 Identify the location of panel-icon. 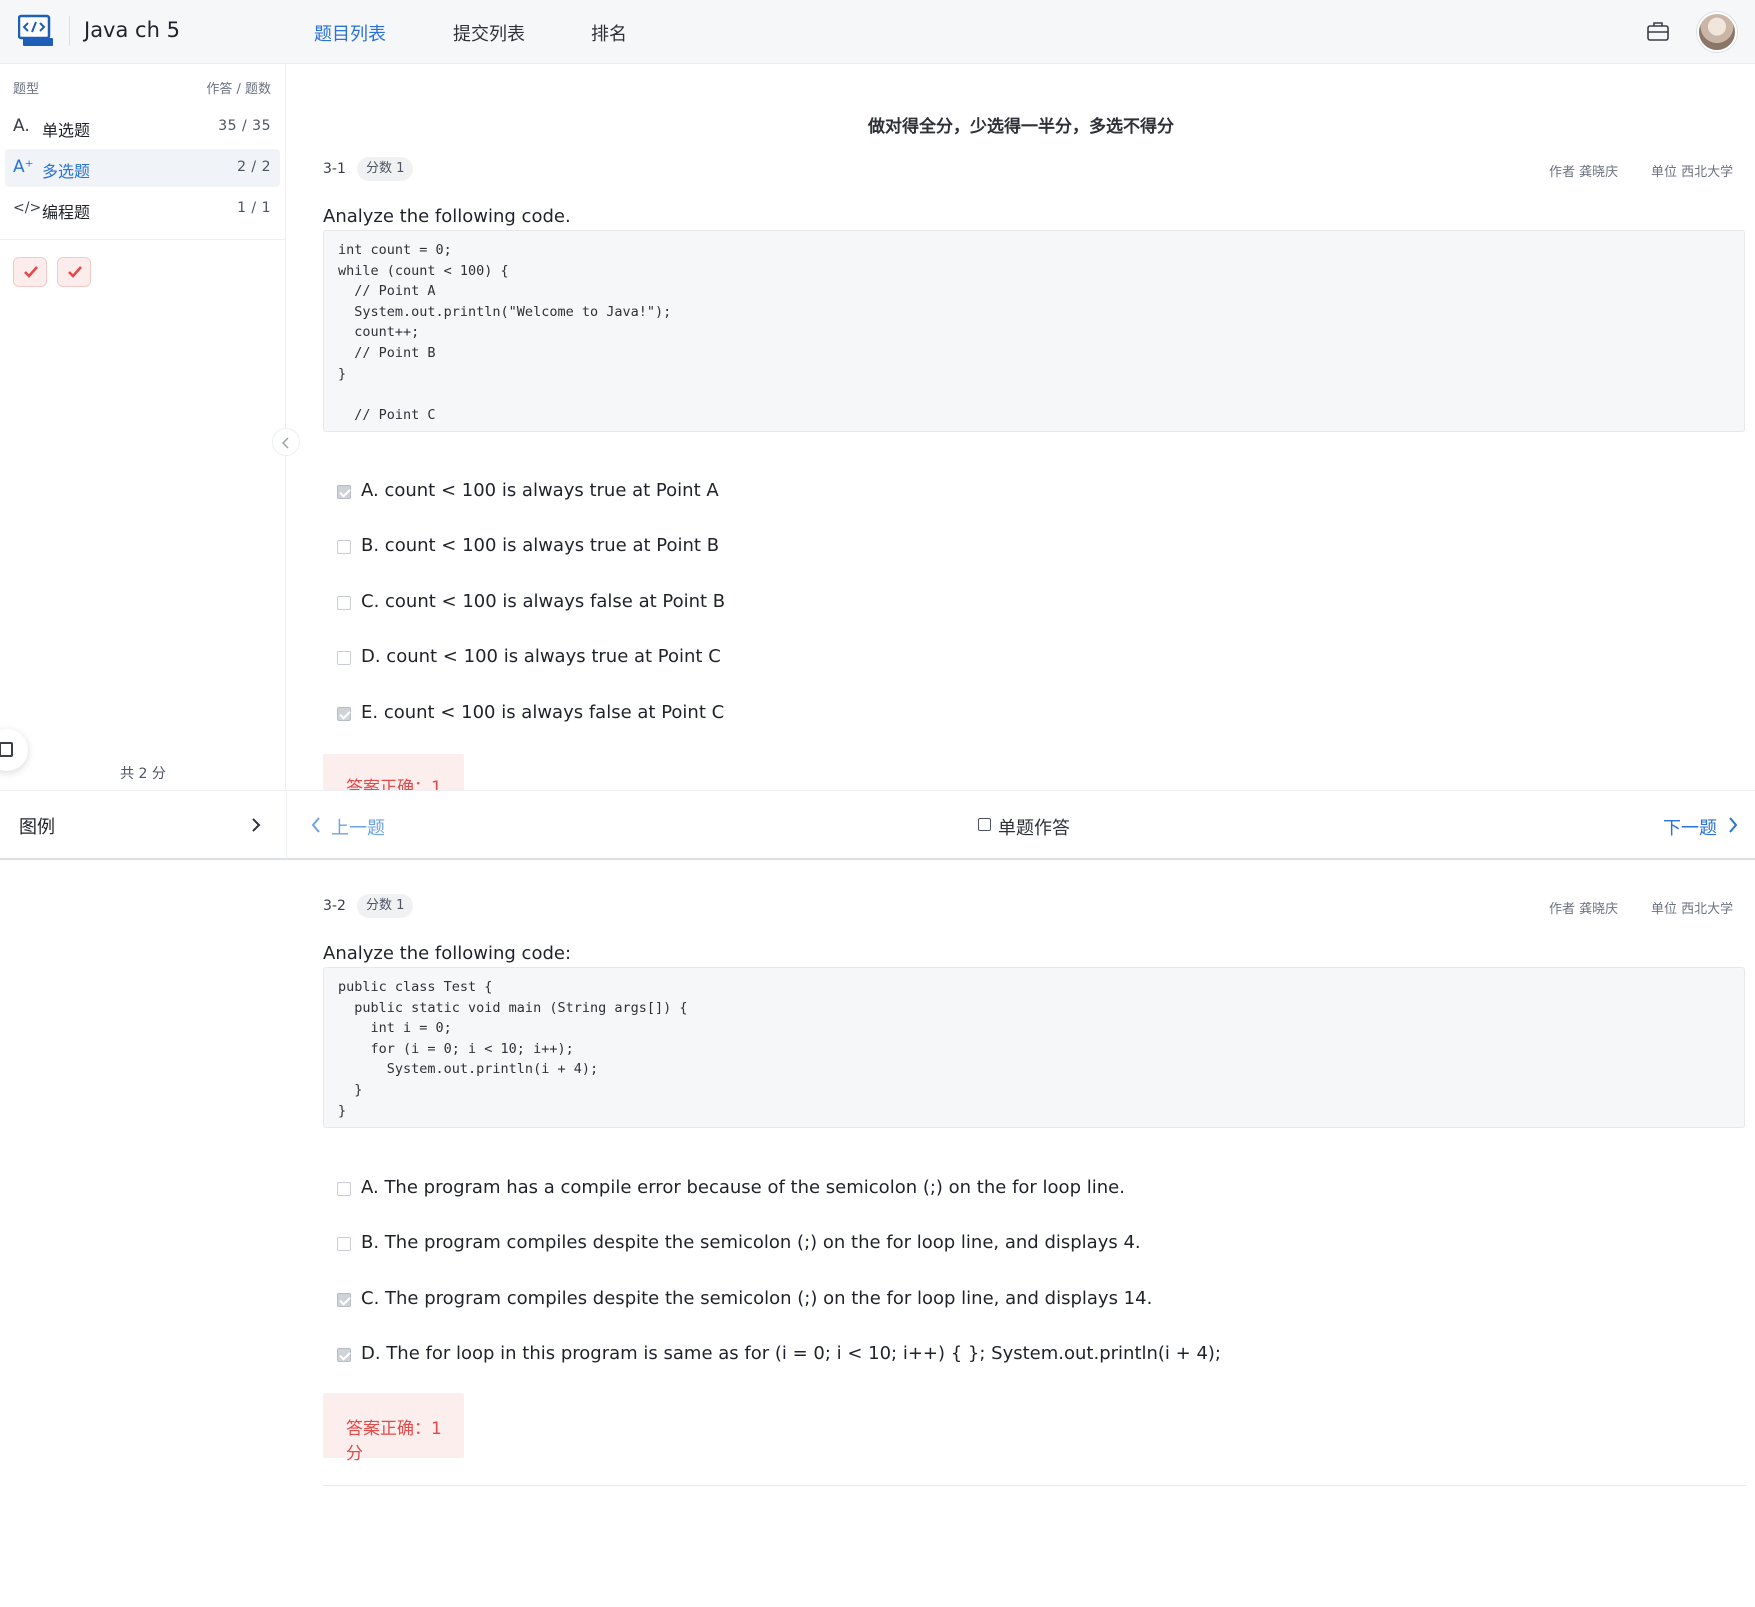
(6, 749).